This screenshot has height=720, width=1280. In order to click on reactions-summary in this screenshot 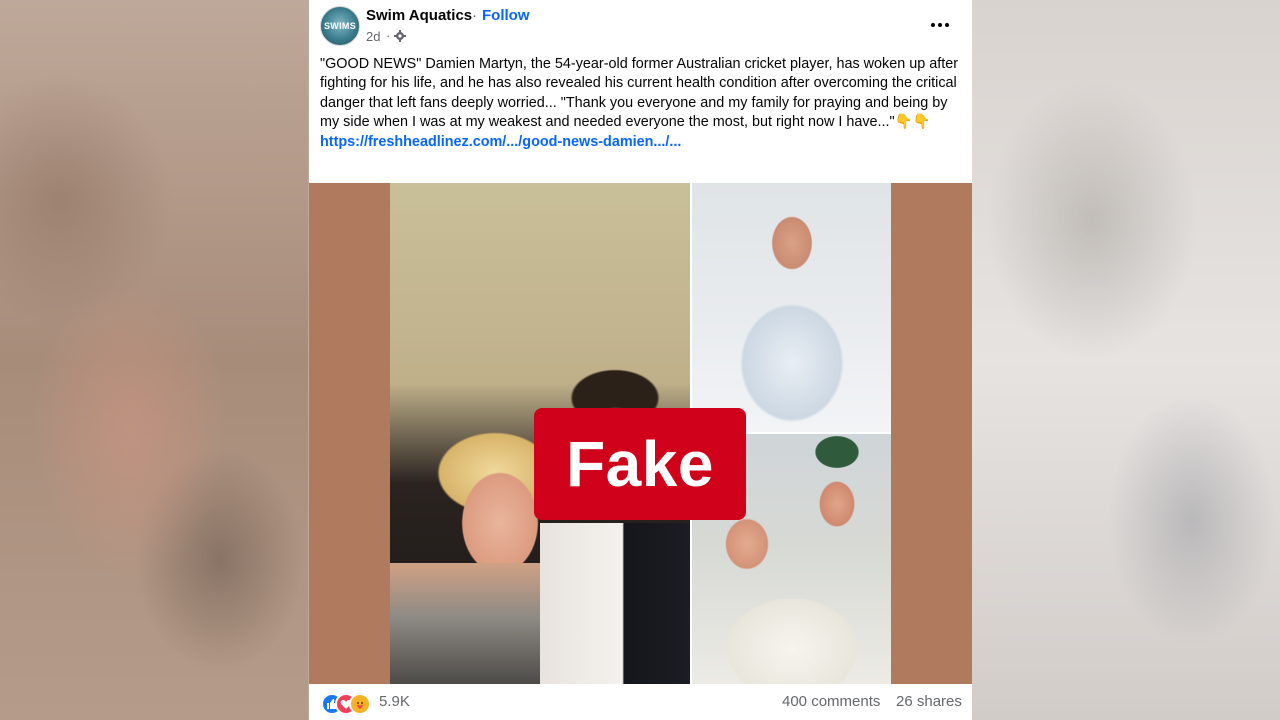, I will do `click(351, 704)`.